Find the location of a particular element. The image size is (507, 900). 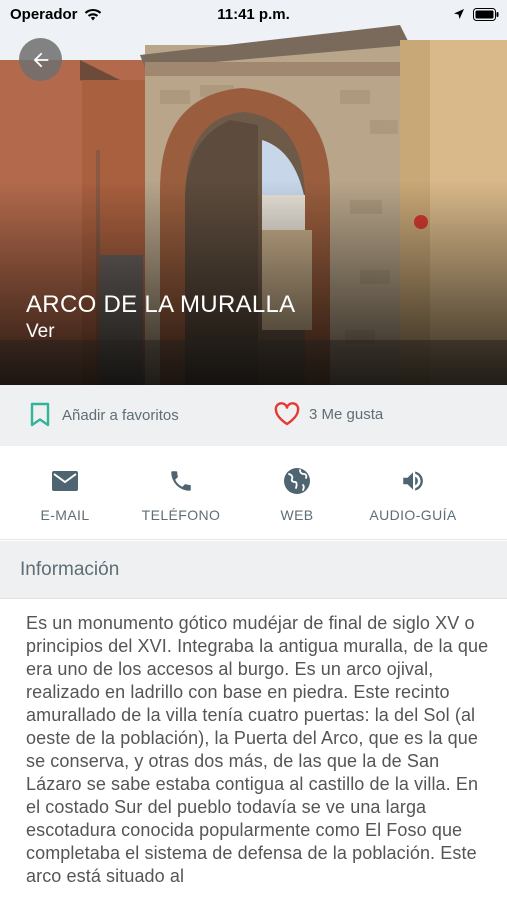

audio-guide-label: AUDIO-GUÍA is located at coordinates (413, 515).